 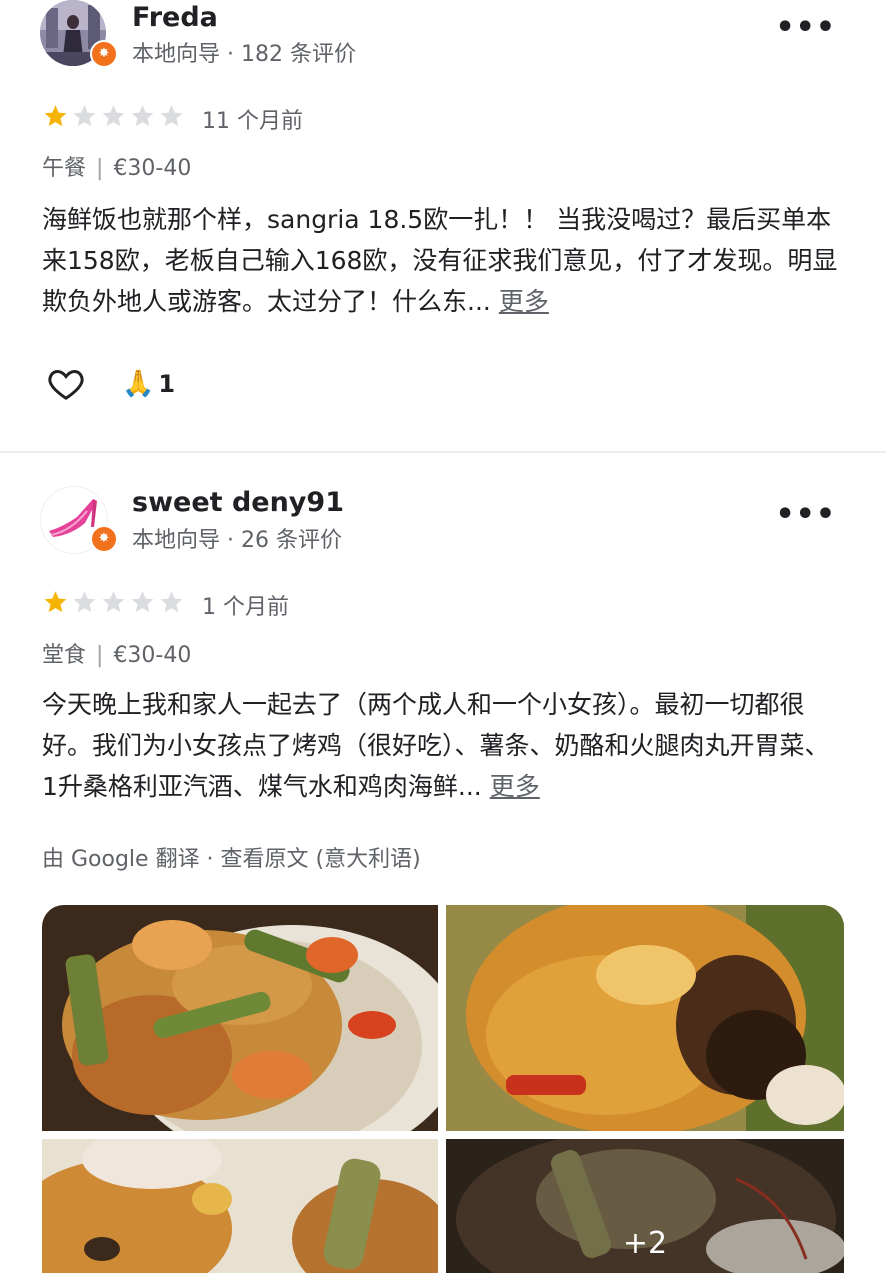 What do you see at coordinates (245, 607) in the screenshot?
I see `review-time: 1 个月前` at bounding box center [245, 607].